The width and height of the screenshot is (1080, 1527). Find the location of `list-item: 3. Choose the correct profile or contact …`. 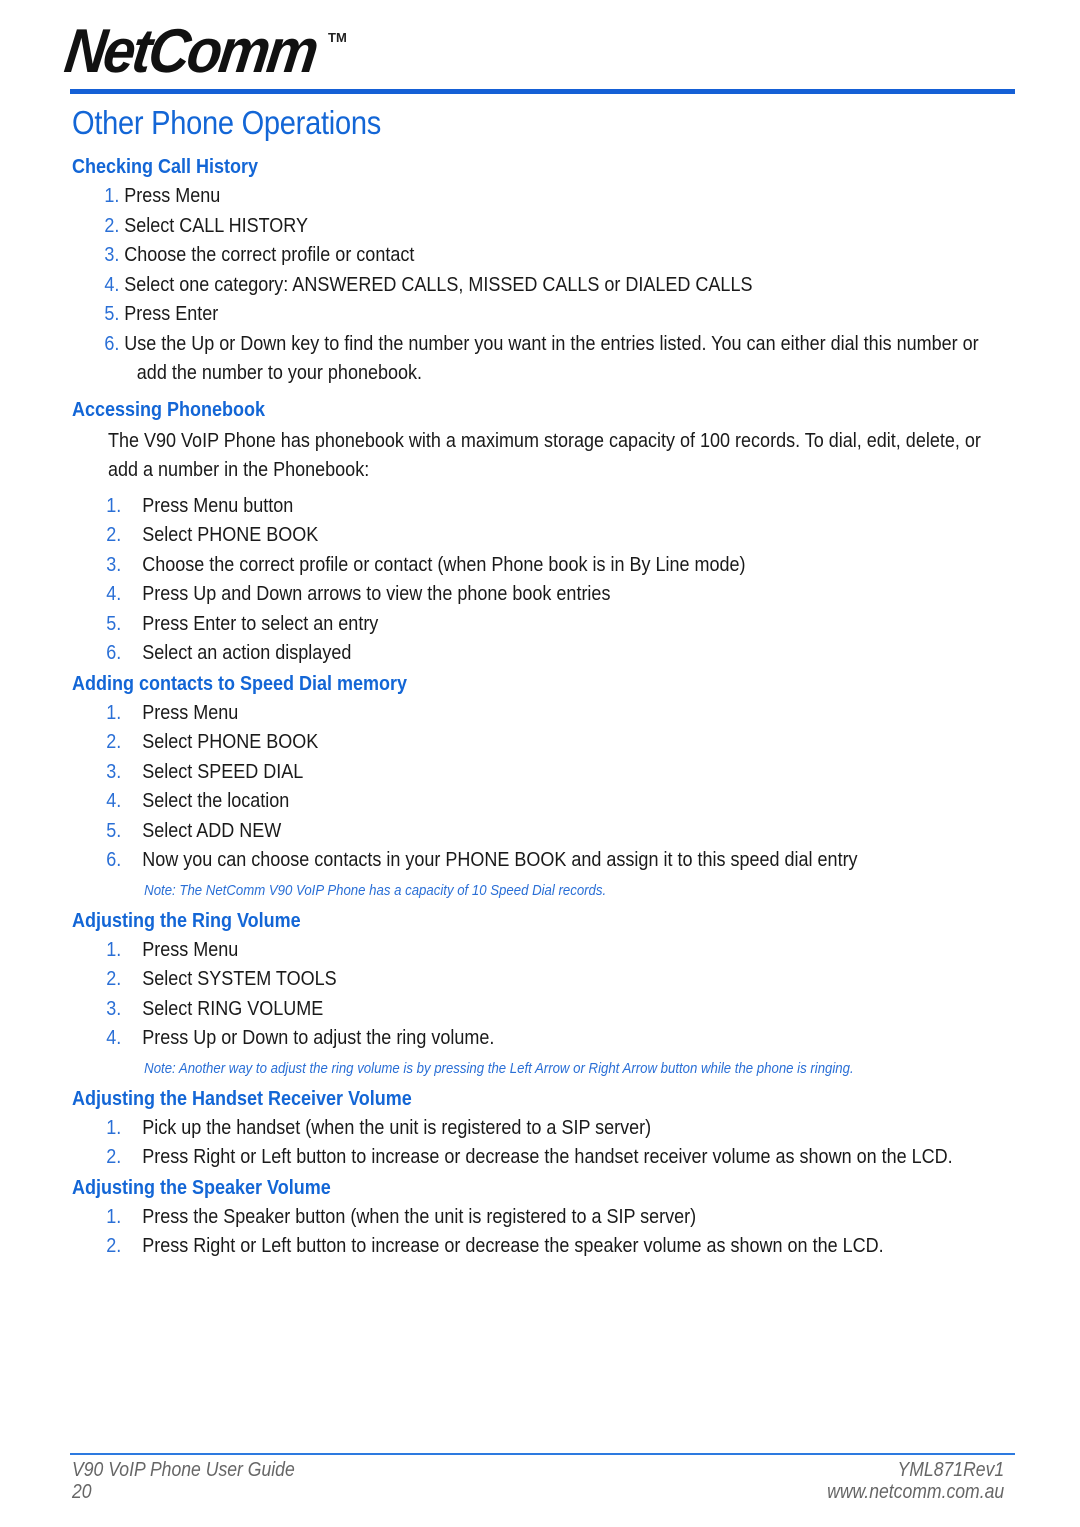

list-item: 3. Choose the correct profile or contact … is located at coordinates (499, 566).